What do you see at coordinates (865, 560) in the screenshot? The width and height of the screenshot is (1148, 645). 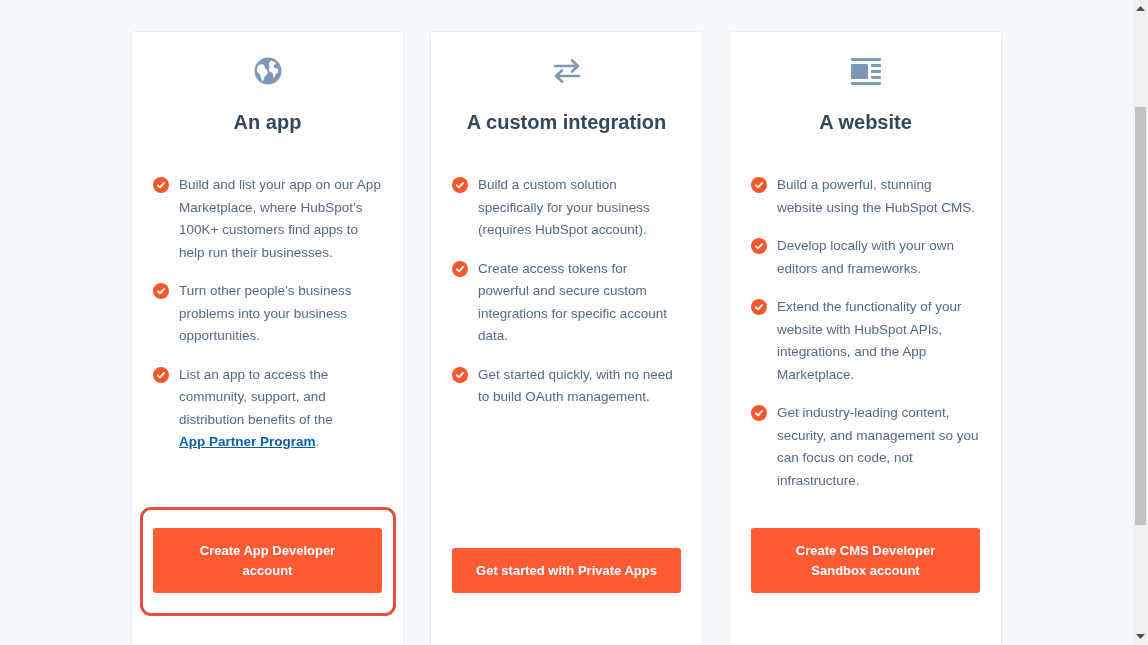 I see `create-account-button: Create CMS Developer Sandbox account` at bounding box center [865, 560].